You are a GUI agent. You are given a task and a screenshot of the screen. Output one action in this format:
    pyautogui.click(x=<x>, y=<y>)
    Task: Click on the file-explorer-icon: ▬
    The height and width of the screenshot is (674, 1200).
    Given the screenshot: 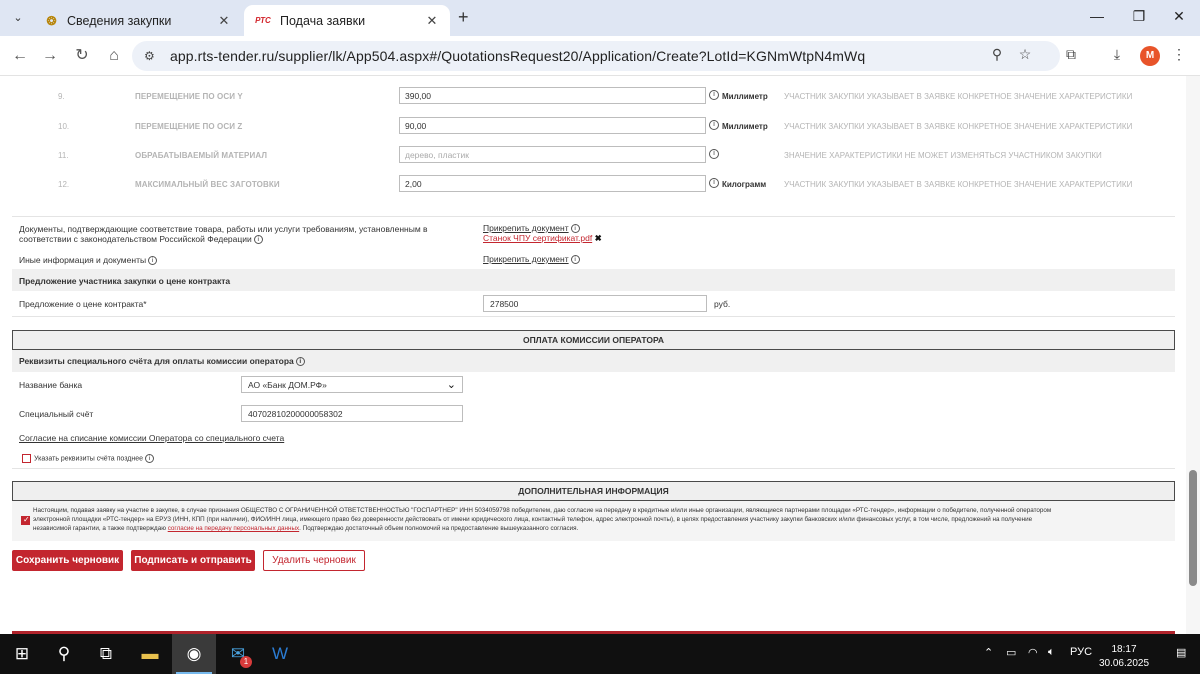 What is the action you would take?
    pyautogui.click(x=150, y=654)
    